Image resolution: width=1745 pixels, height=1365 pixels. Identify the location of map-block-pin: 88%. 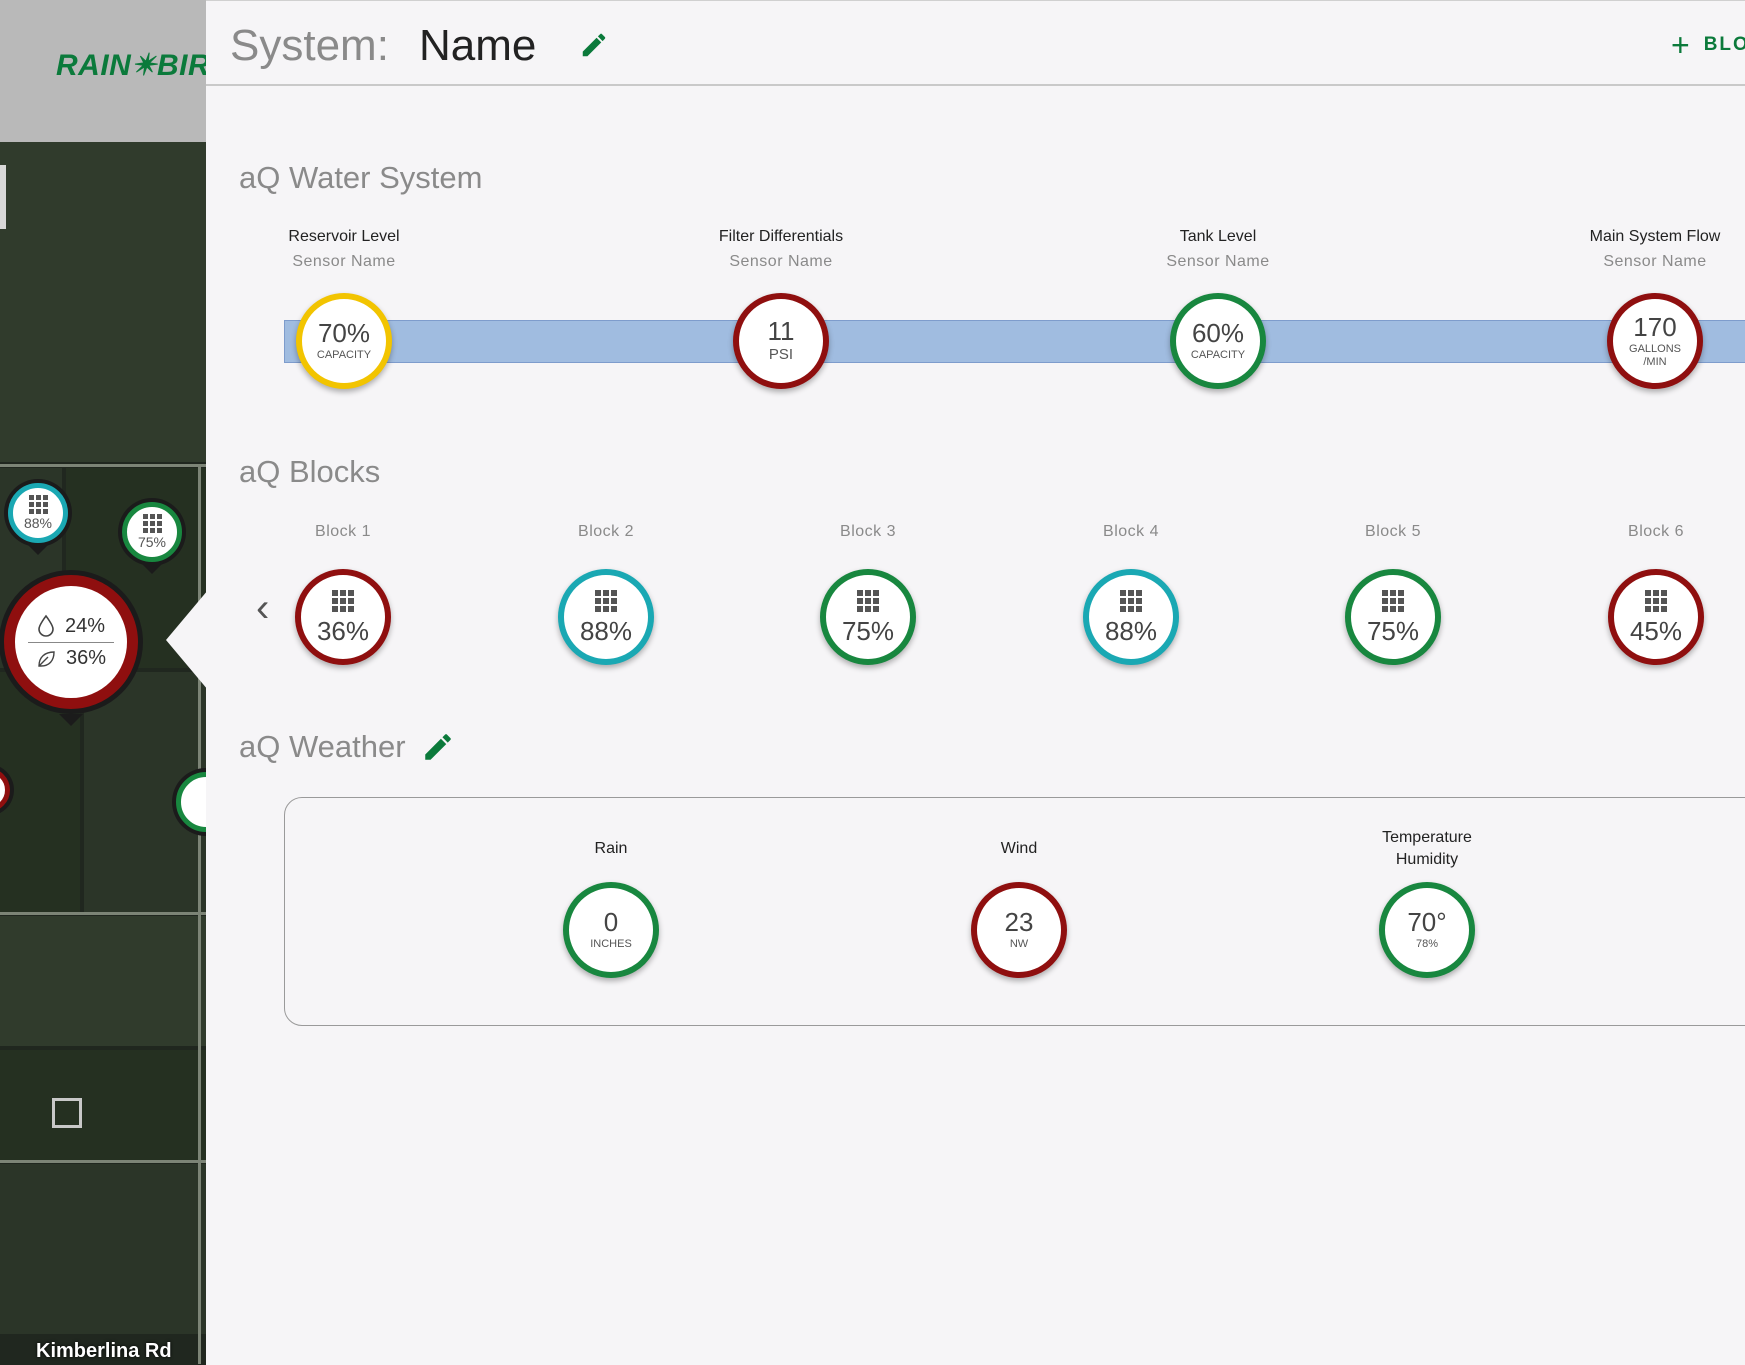
(38, 513).